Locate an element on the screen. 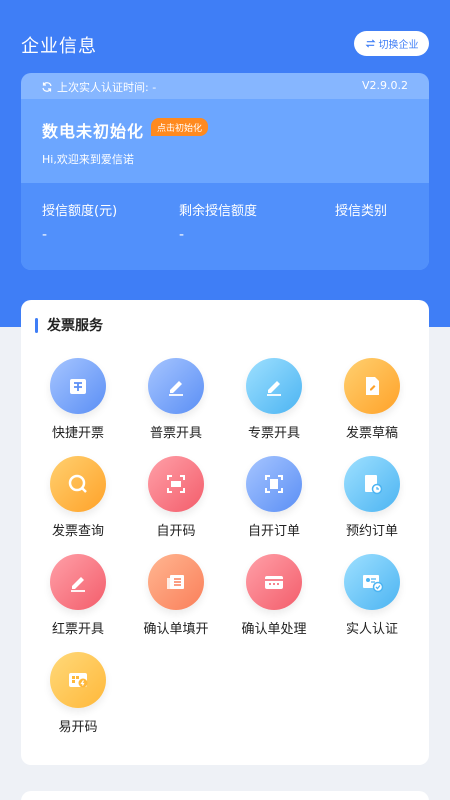 Image resolution: width=450 pixels, height=800 pixels. card-icon is located at coordinates (274, 582).